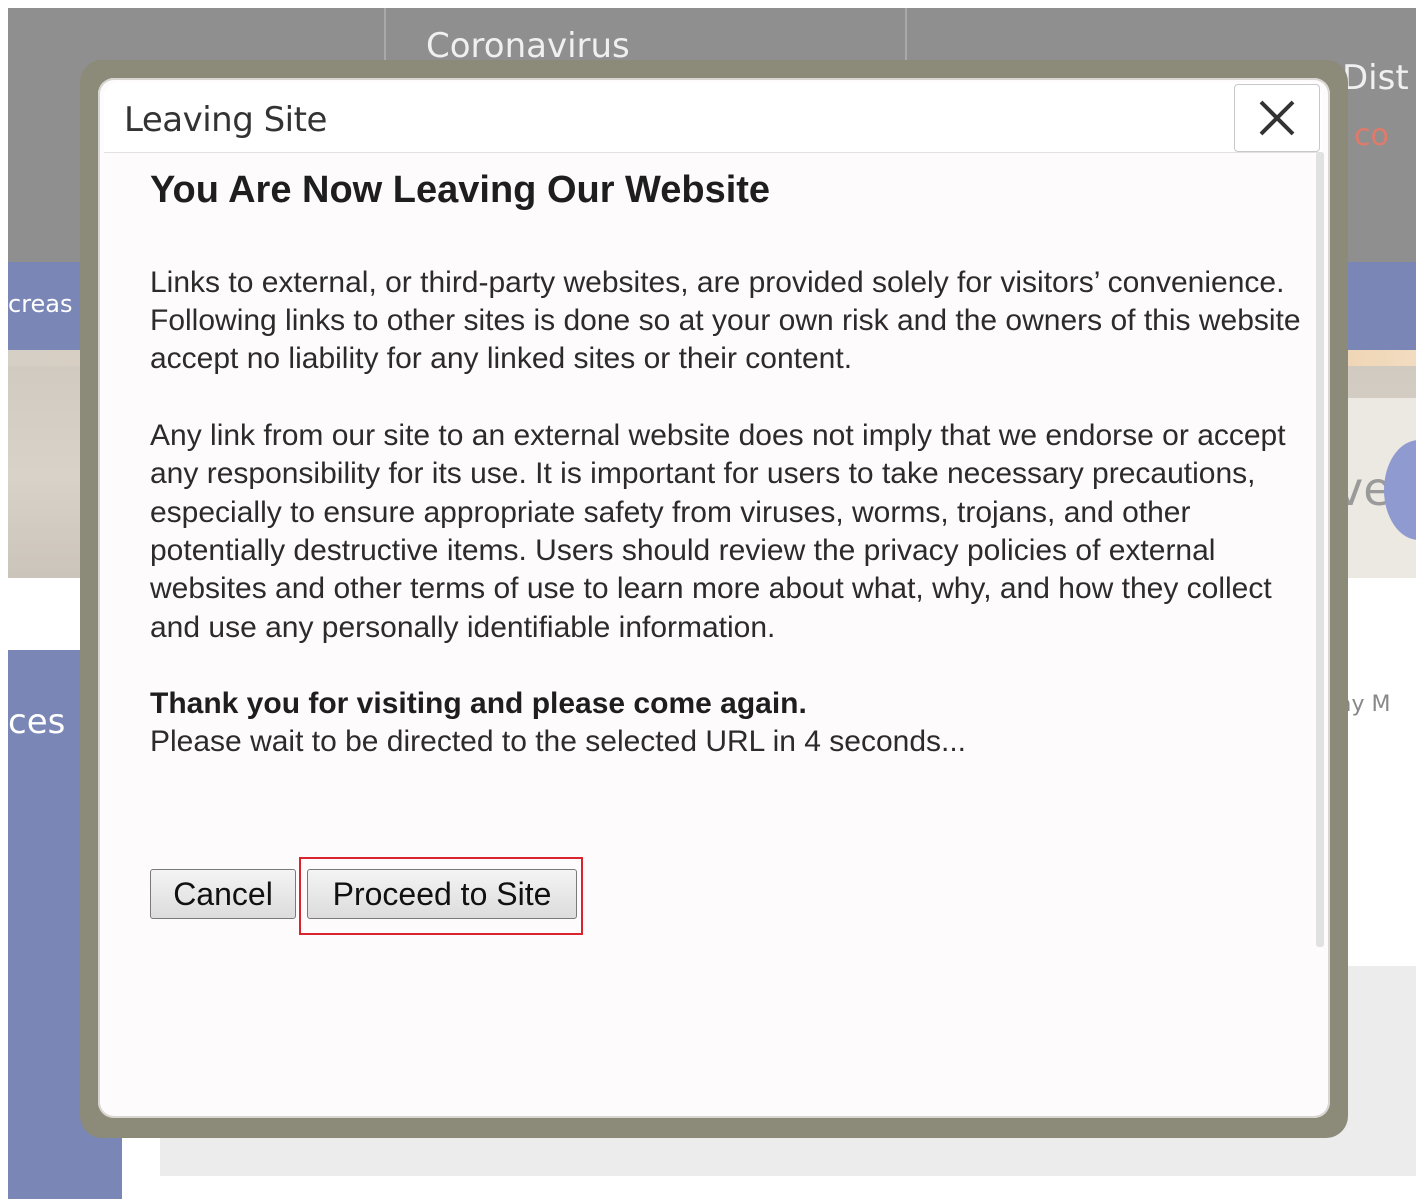  Describe the element at coordinates (225, 120) in the screenshot. I see `dialog-title: Leaving Site` at that location.